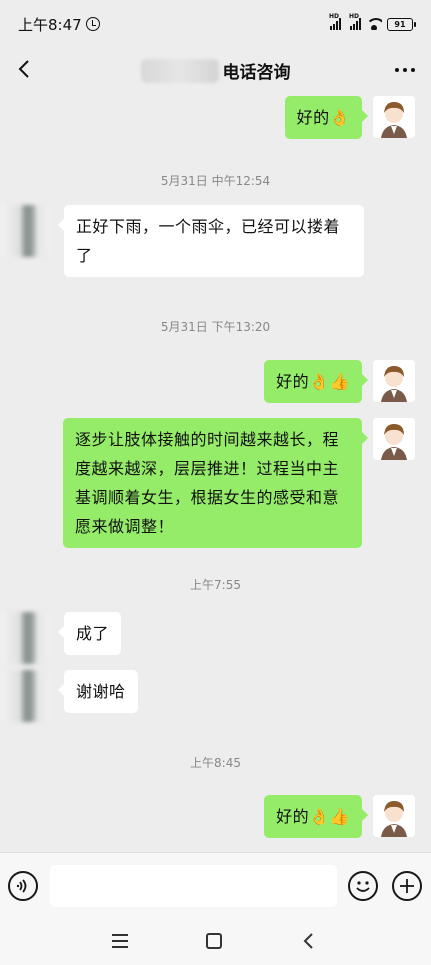 Image resolution: width=431 pixels, height=965 pixels. I want to click on message-row: 成了, so click(61, 638).